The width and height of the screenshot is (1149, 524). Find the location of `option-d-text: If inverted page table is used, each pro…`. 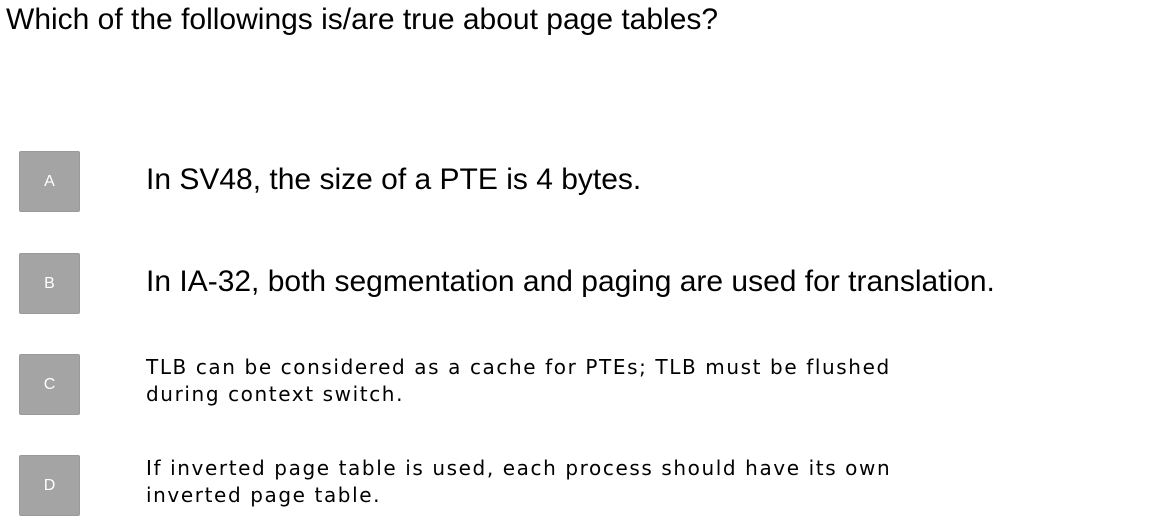

option-d-text: If inverted page table is used, each pro… is located at coordinates (518, 482).